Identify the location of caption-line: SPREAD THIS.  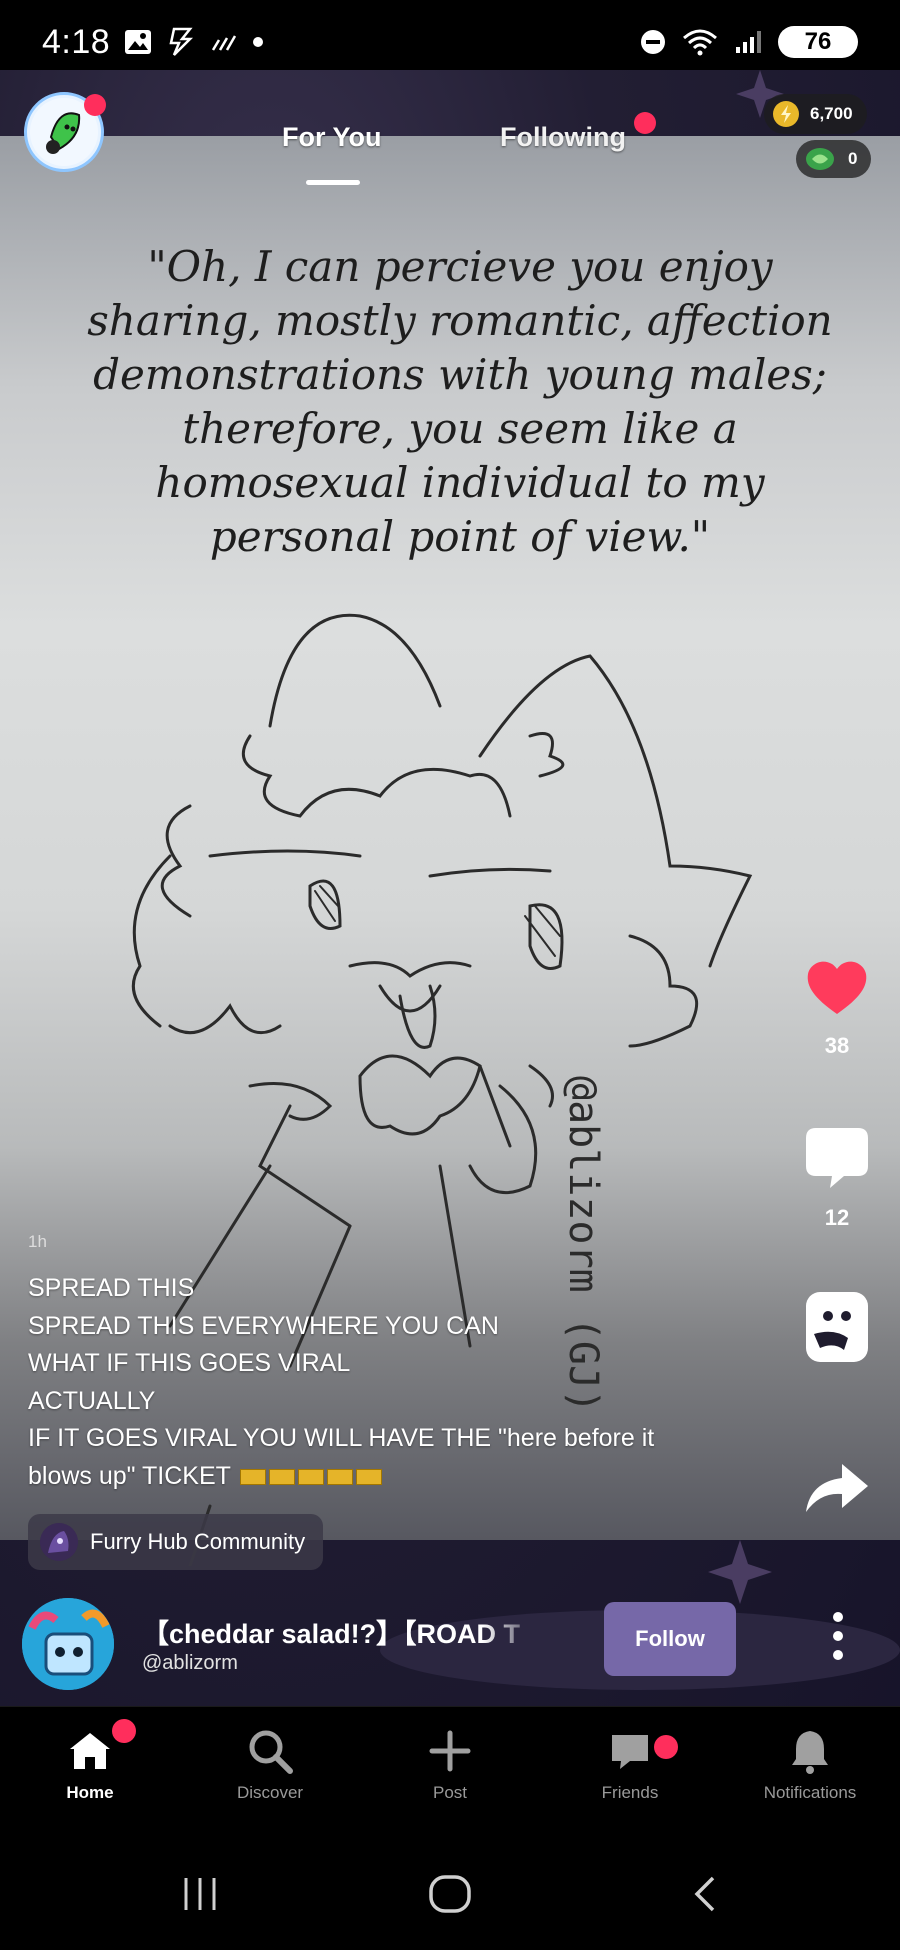
(111, 1288).